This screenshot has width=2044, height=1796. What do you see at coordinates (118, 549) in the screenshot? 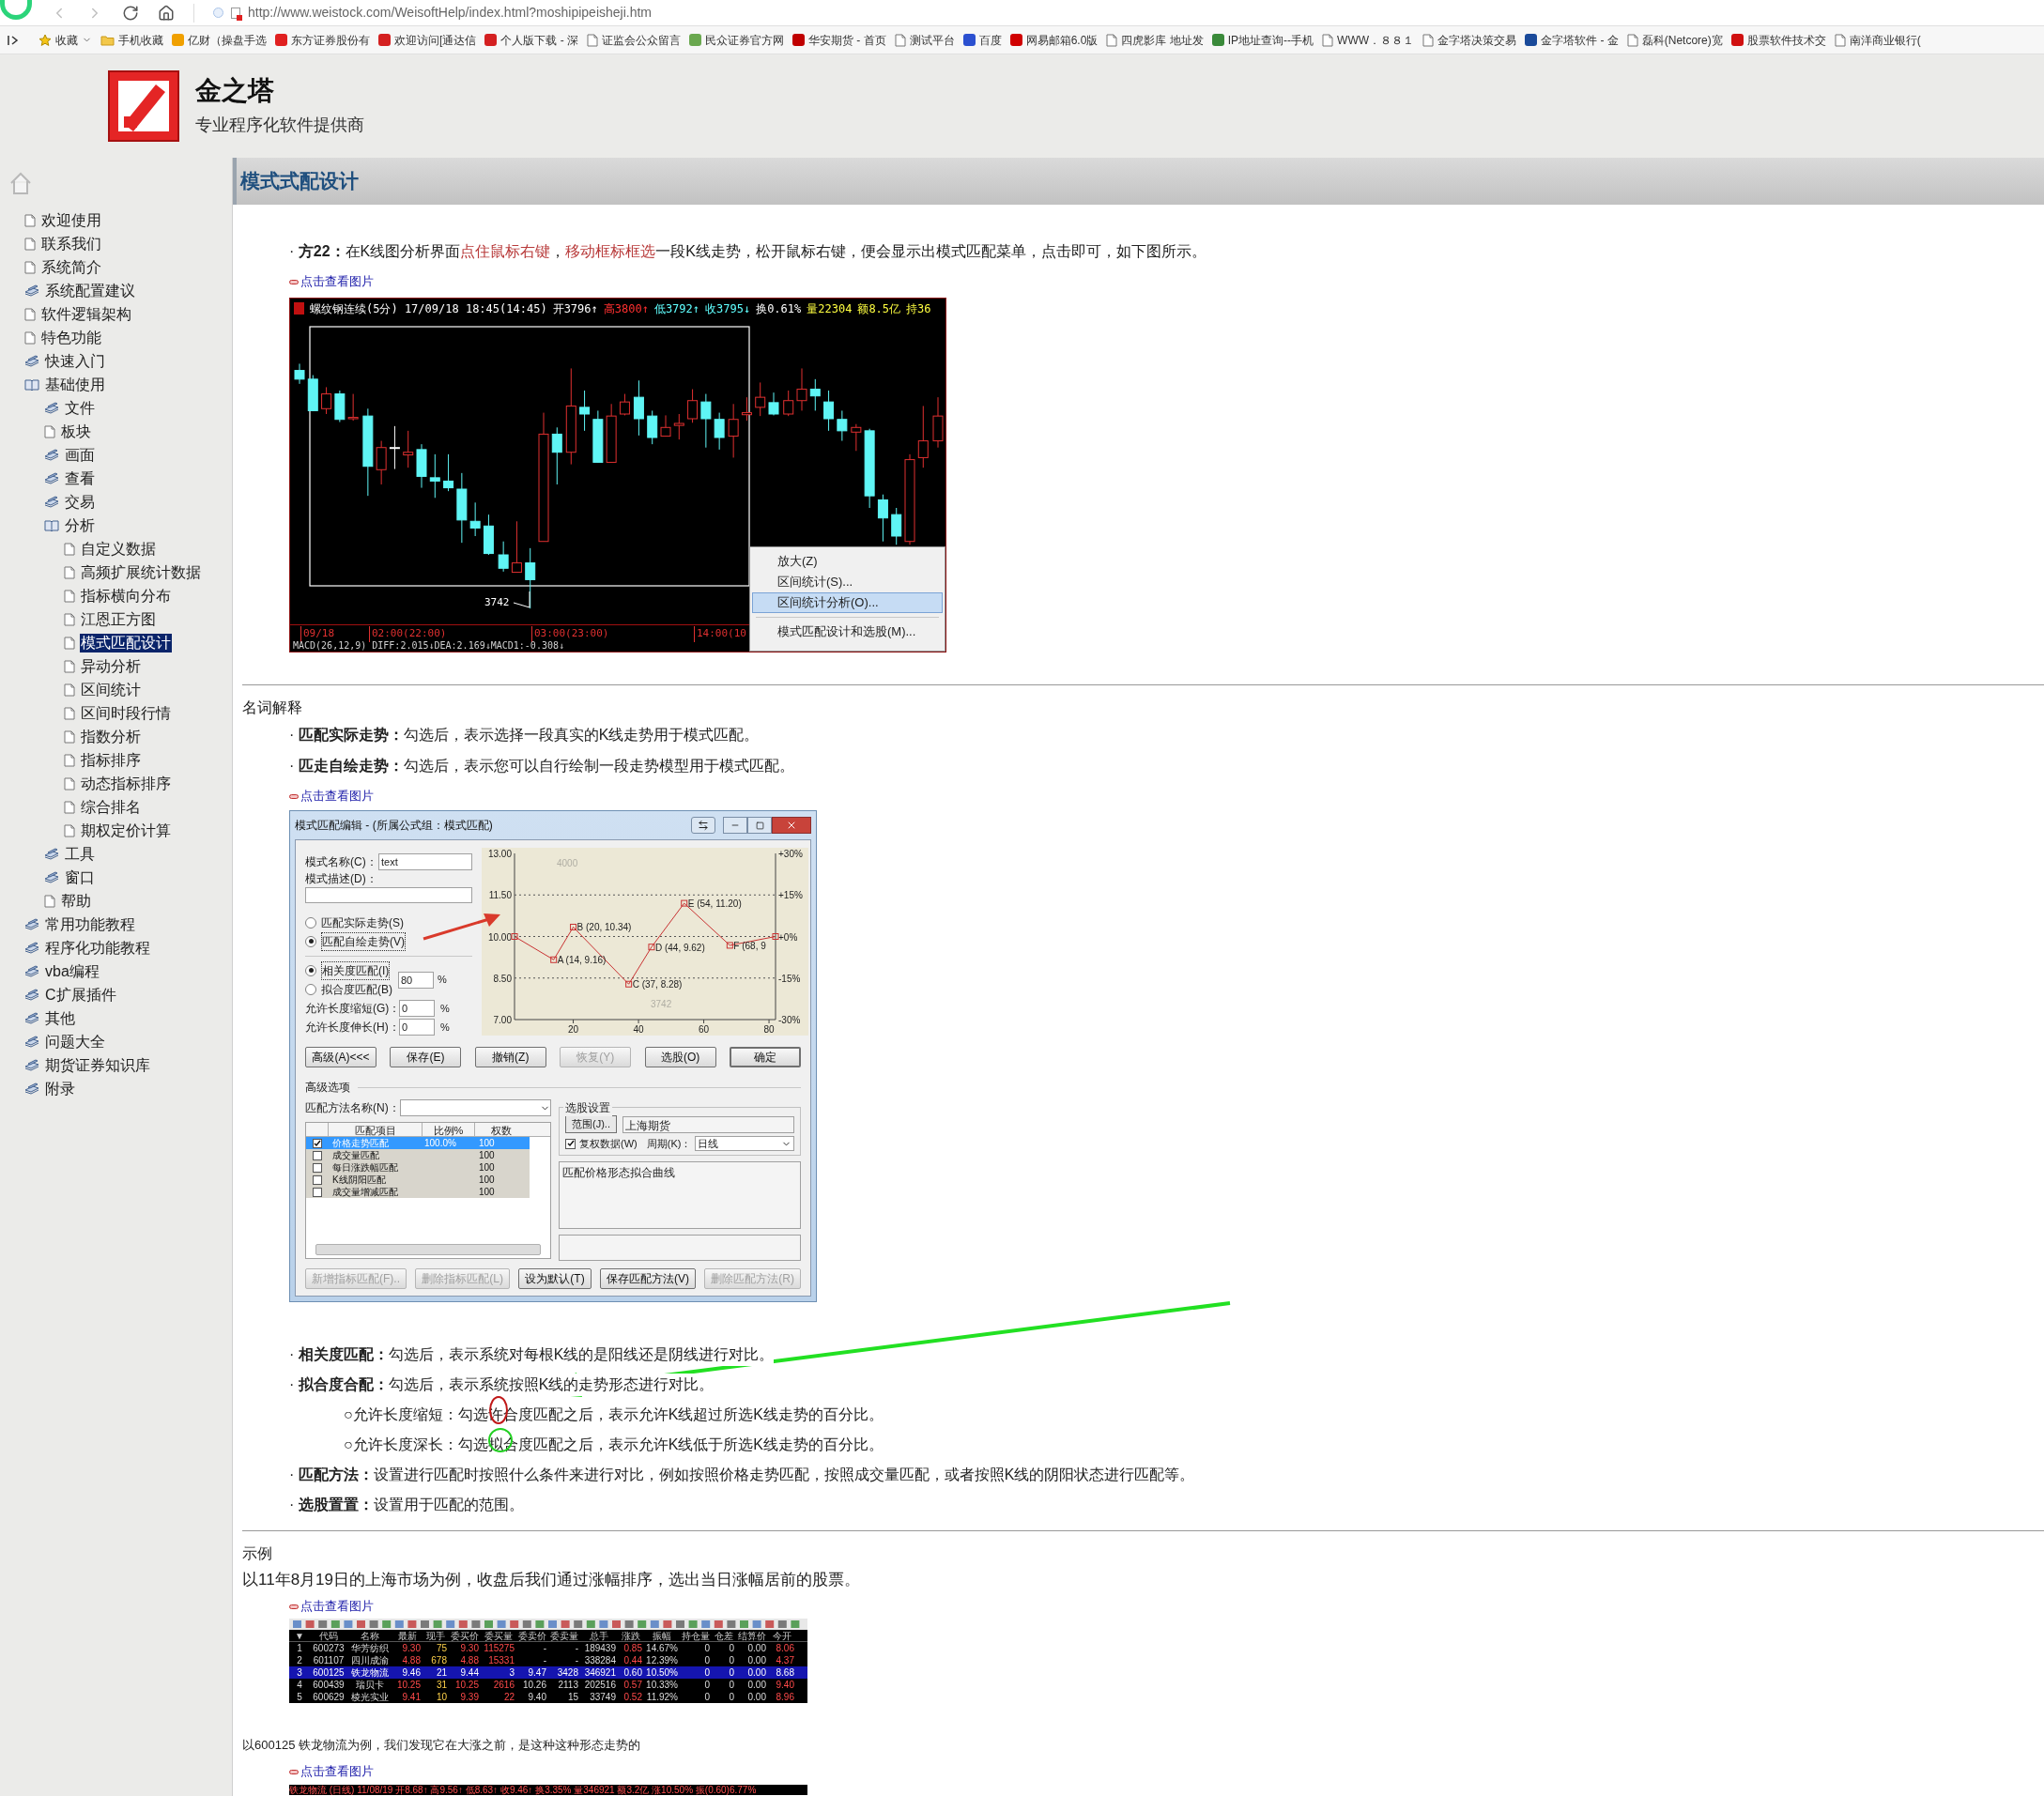
I see `nav-link: 自定义数据` at bounding box center [118, 549].